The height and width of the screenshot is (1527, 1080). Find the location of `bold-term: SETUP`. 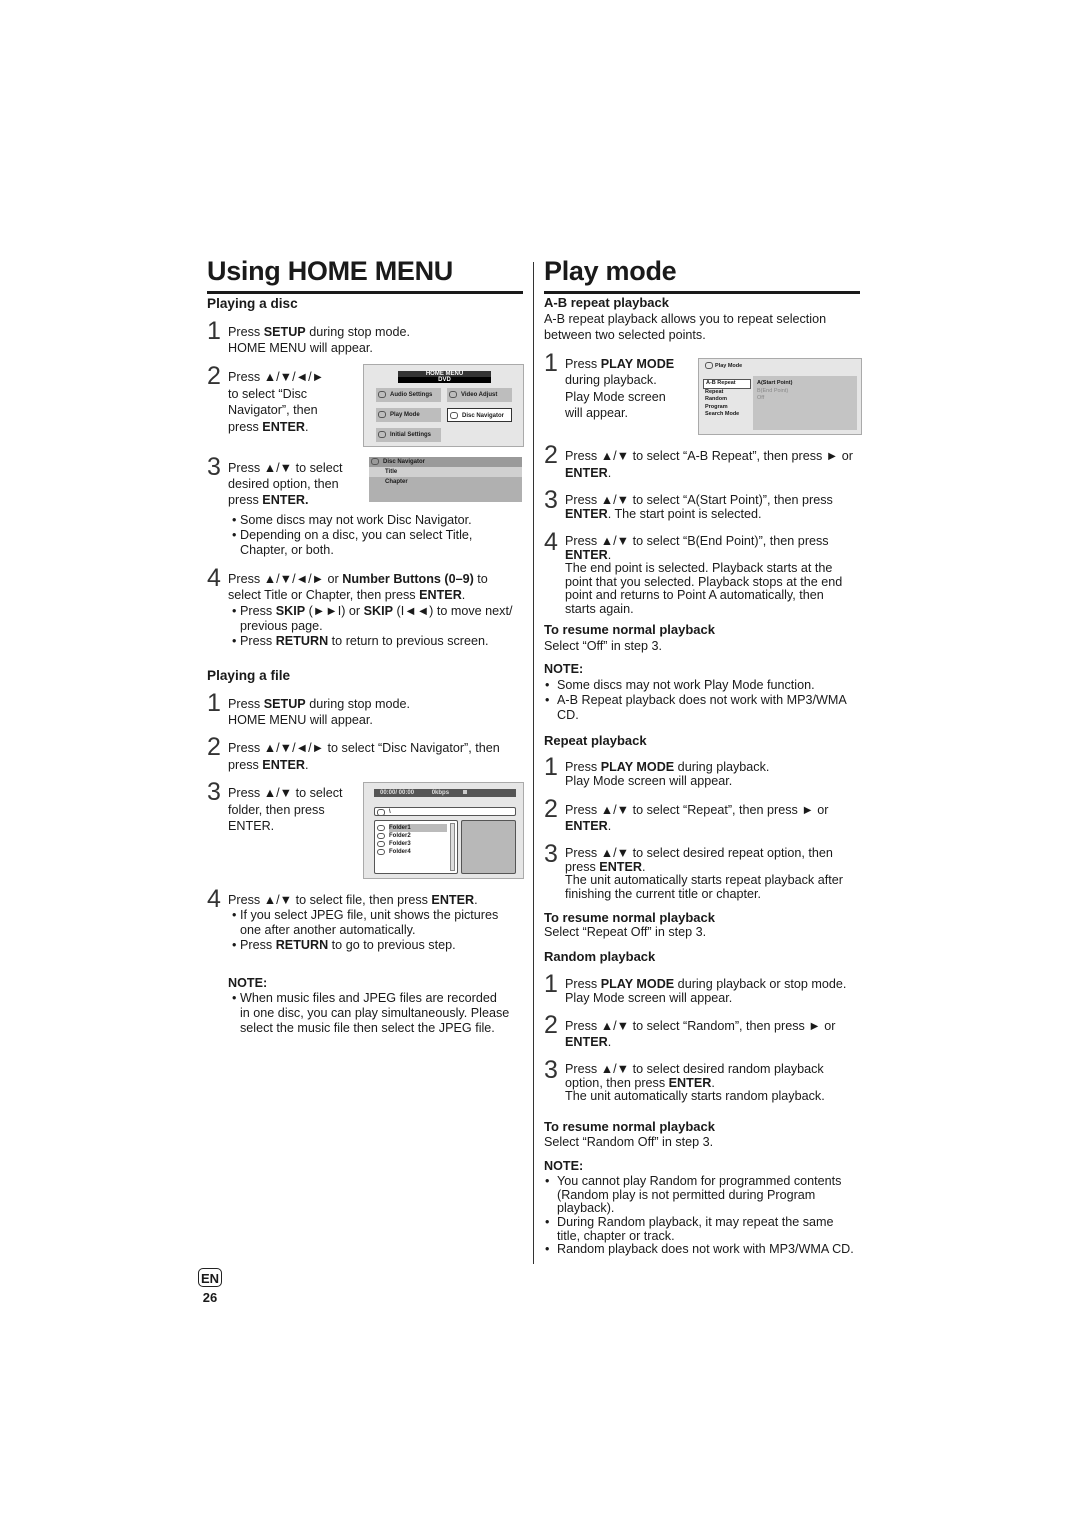

bold-term: SETUP is located at coordinates (284, 704).